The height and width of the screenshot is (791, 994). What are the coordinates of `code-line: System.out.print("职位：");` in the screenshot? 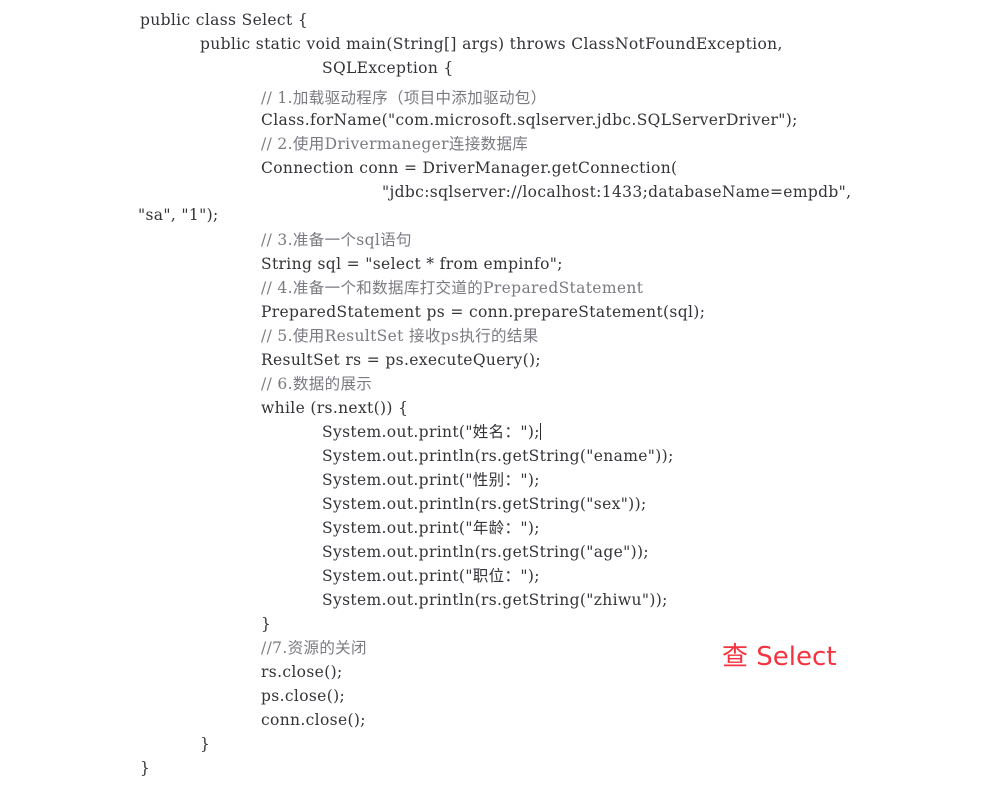 It's located at (431, 576).